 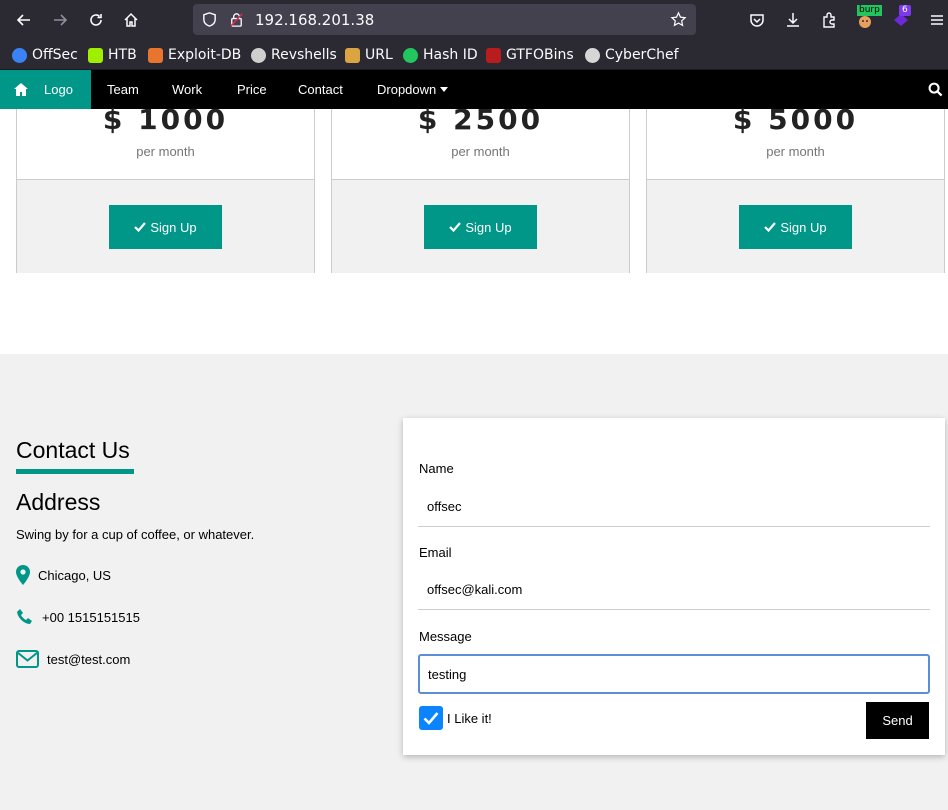 I want to click on reload-icon, so click(x=96, y=20).